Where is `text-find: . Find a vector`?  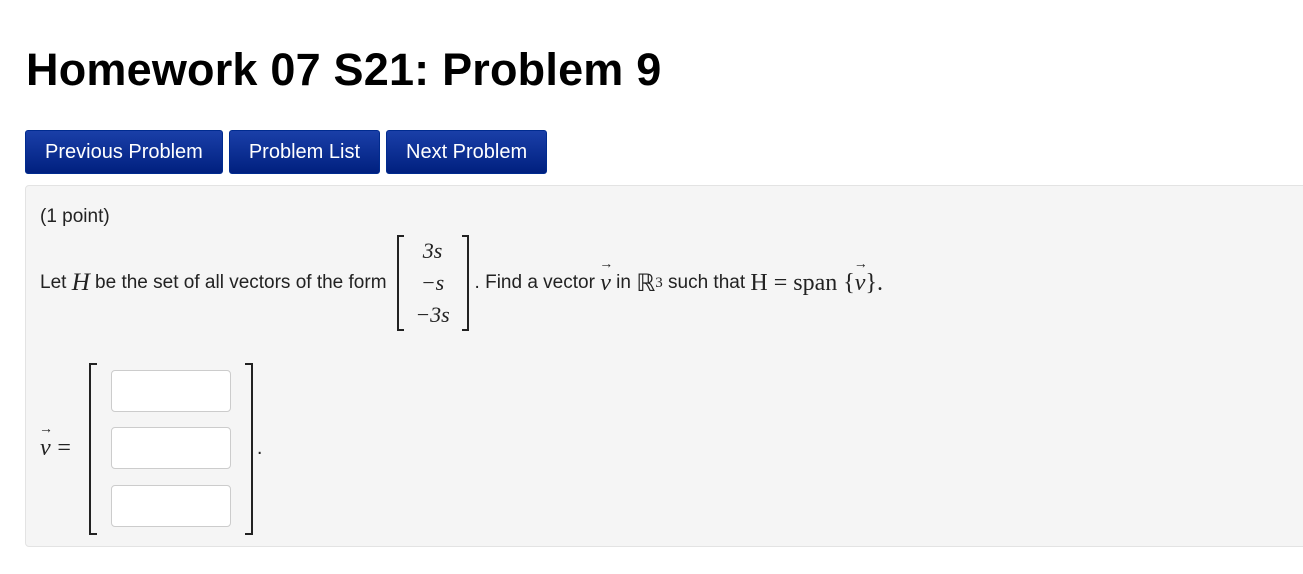
text-find: . Find a vector is located at coordinates (534, 282).